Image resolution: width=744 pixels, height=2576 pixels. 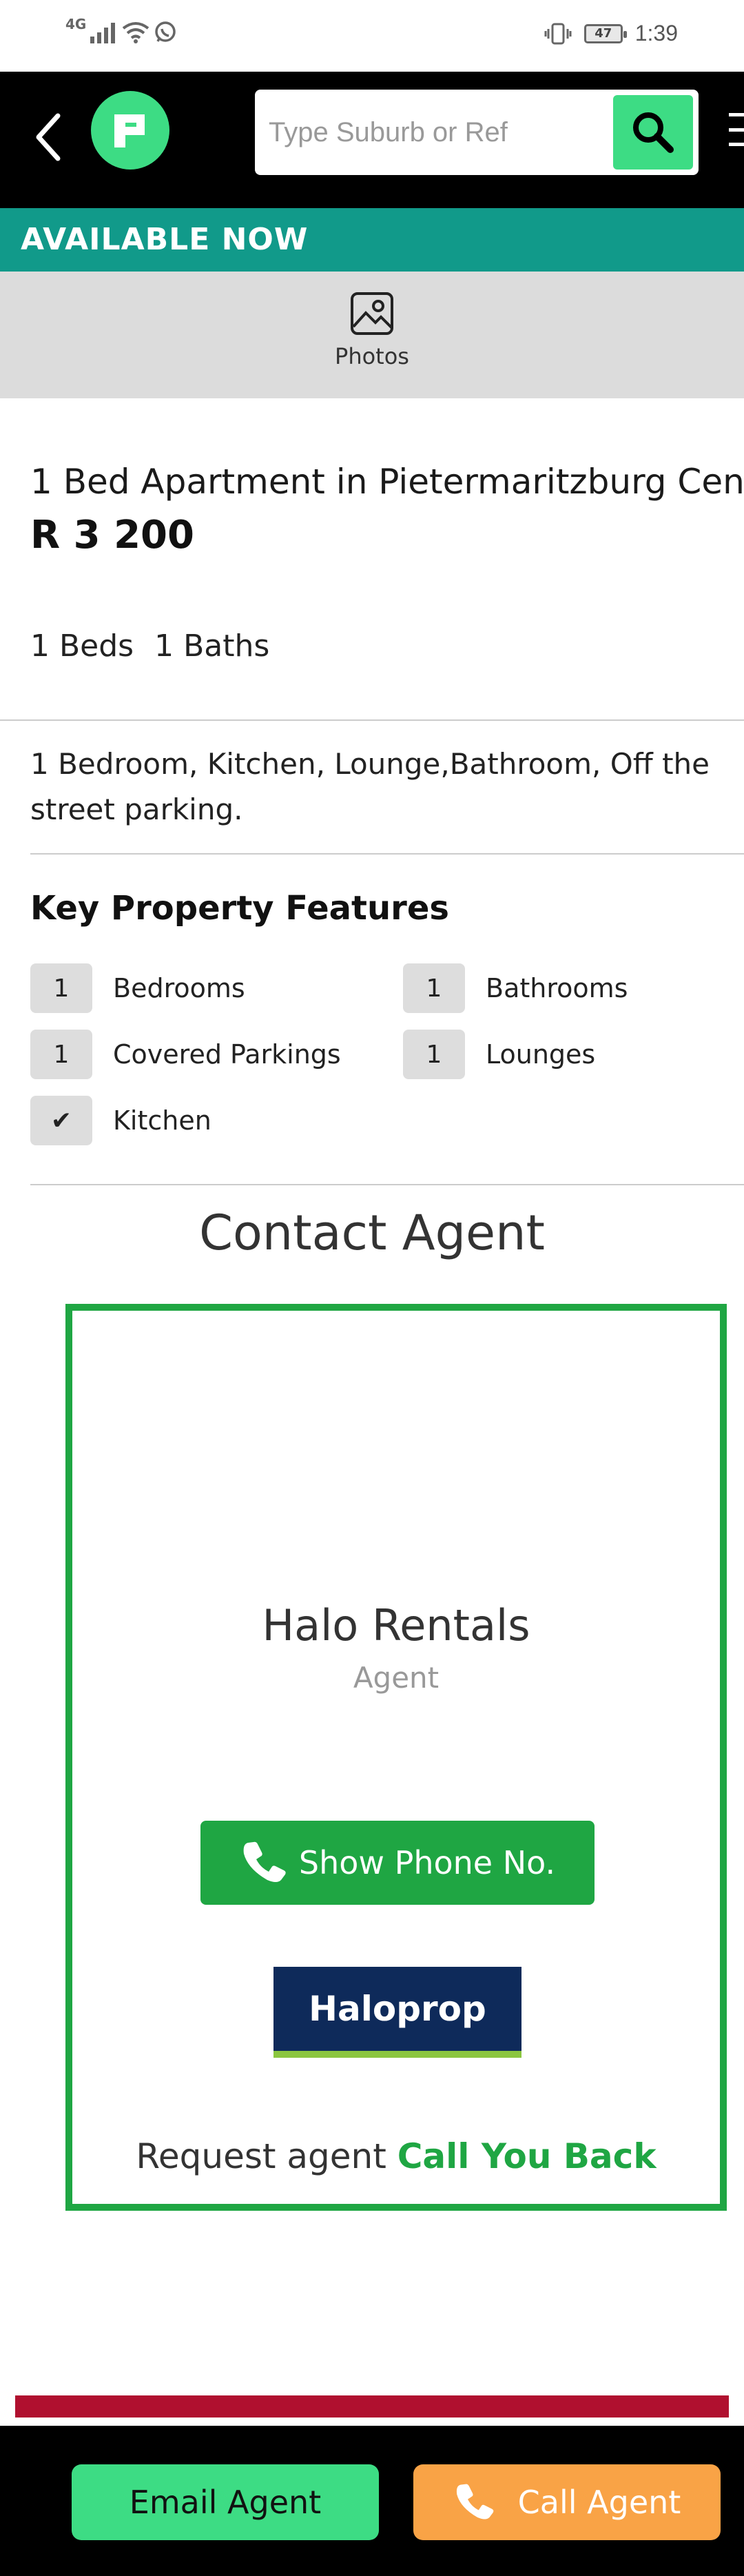 I want to click on logo-icon, so click(x=130, y=130).